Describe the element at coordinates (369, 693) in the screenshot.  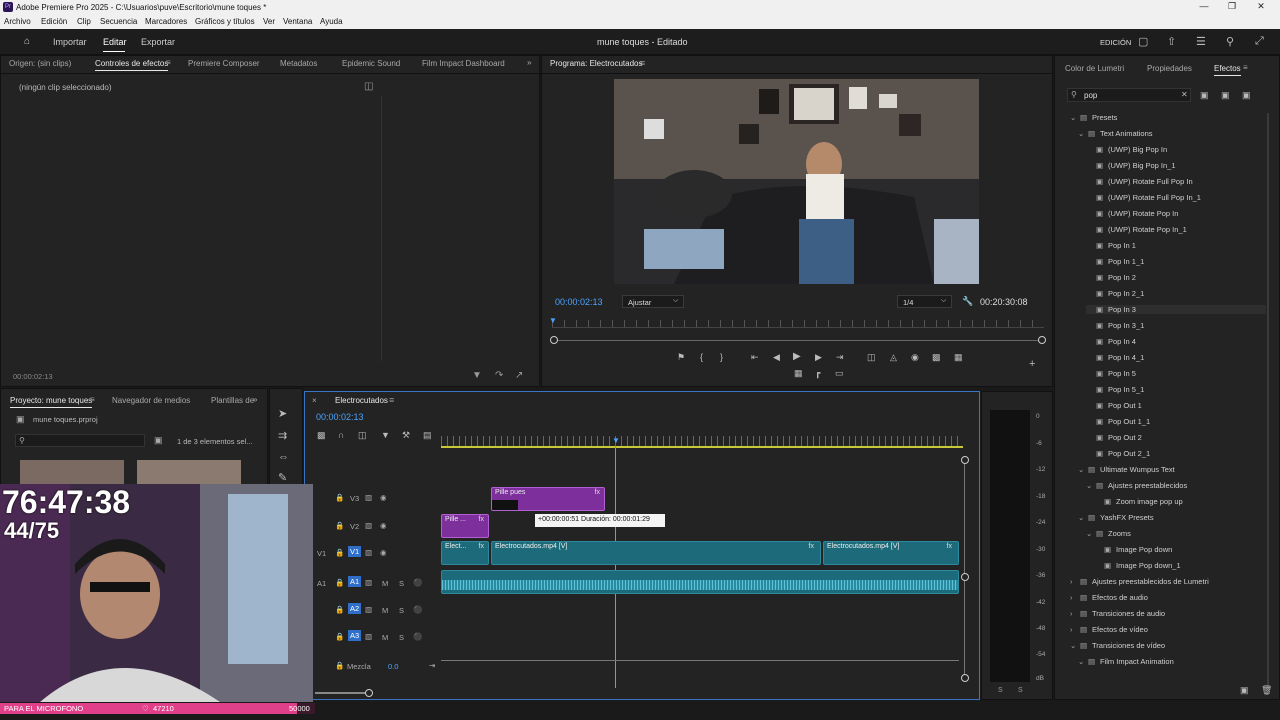
I see `h-scroll-handle` at that location.